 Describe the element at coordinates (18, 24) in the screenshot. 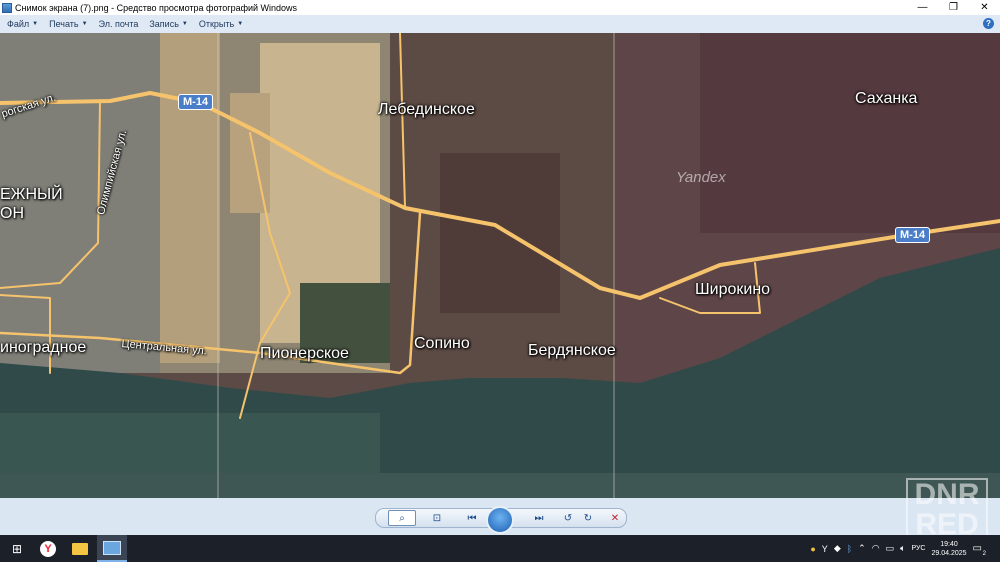

I see `menu-file-label: Файл` at that location.